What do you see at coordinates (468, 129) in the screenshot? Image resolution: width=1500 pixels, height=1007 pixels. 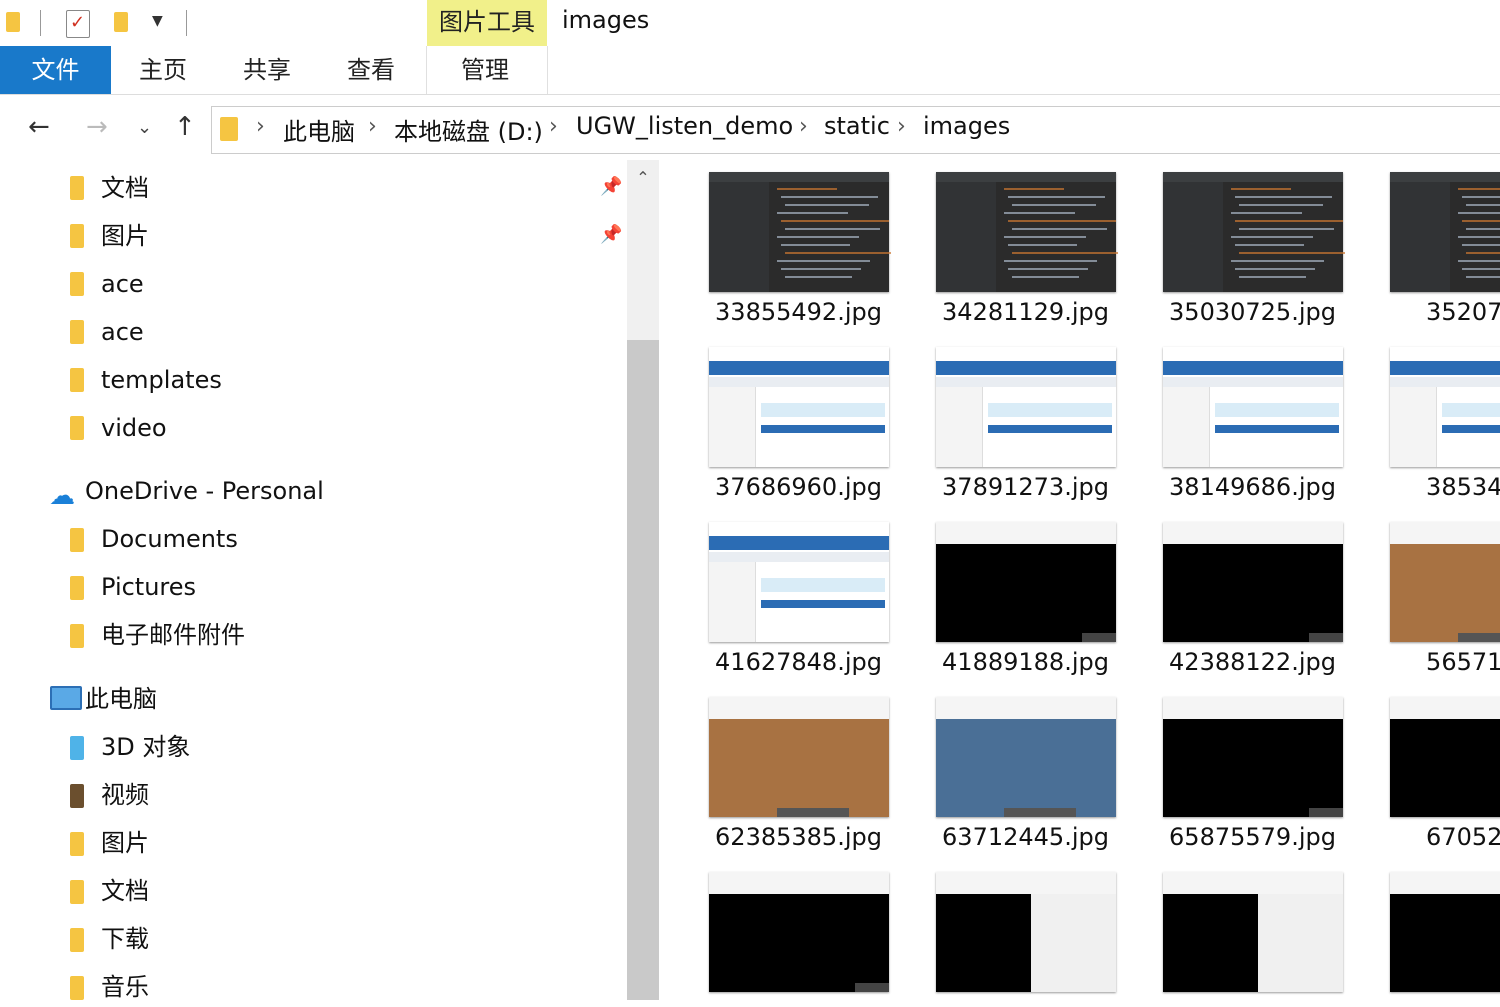 I see `breadcrumb-local-disk: 本地磁盘 (D:)` at bounding box center [468, 129].